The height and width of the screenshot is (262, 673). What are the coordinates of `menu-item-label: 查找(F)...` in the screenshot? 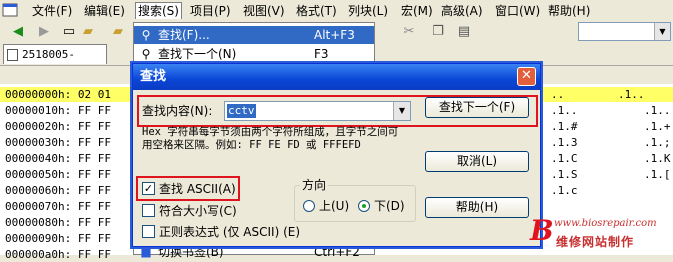 It's located at (184, 35).